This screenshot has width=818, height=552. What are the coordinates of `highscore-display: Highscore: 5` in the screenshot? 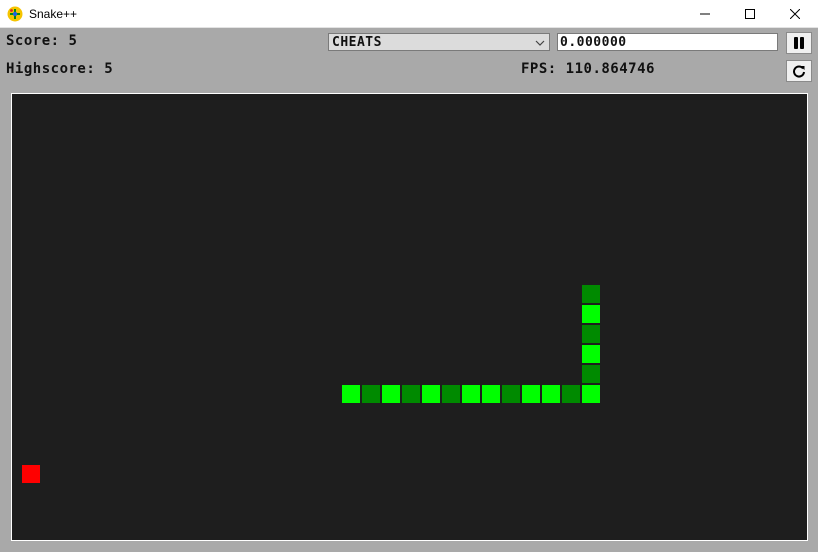 It's located at (59, 69).